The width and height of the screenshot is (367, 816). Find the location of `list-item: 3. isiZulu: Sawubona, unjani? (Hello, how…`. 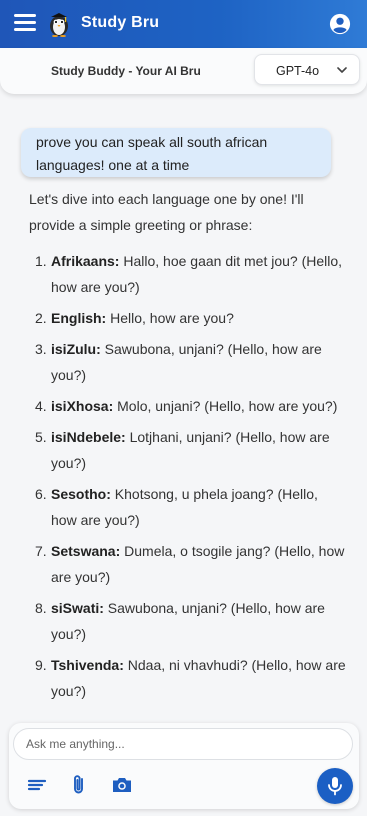

list-item: 3. isiZulu: Sawubona, unjani? (Hello, how… is located at coordinates (188, 362).